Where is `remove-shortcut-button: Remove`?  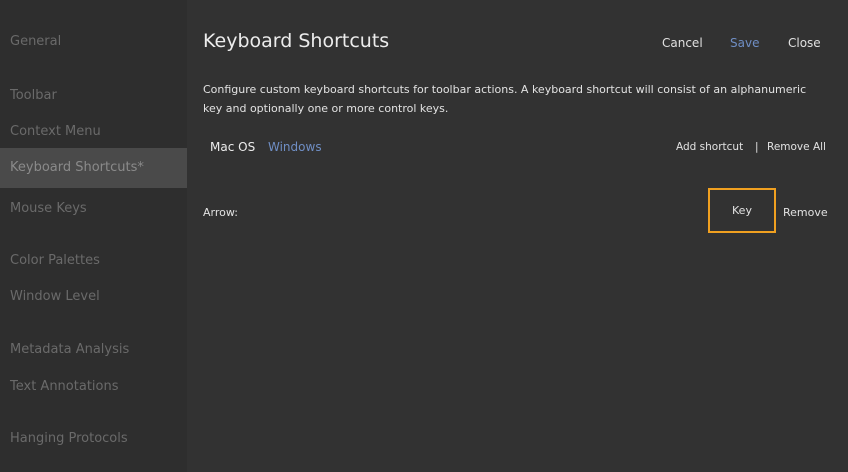 remove-shortcut-button: Remove is located at coordinates (805, 212).